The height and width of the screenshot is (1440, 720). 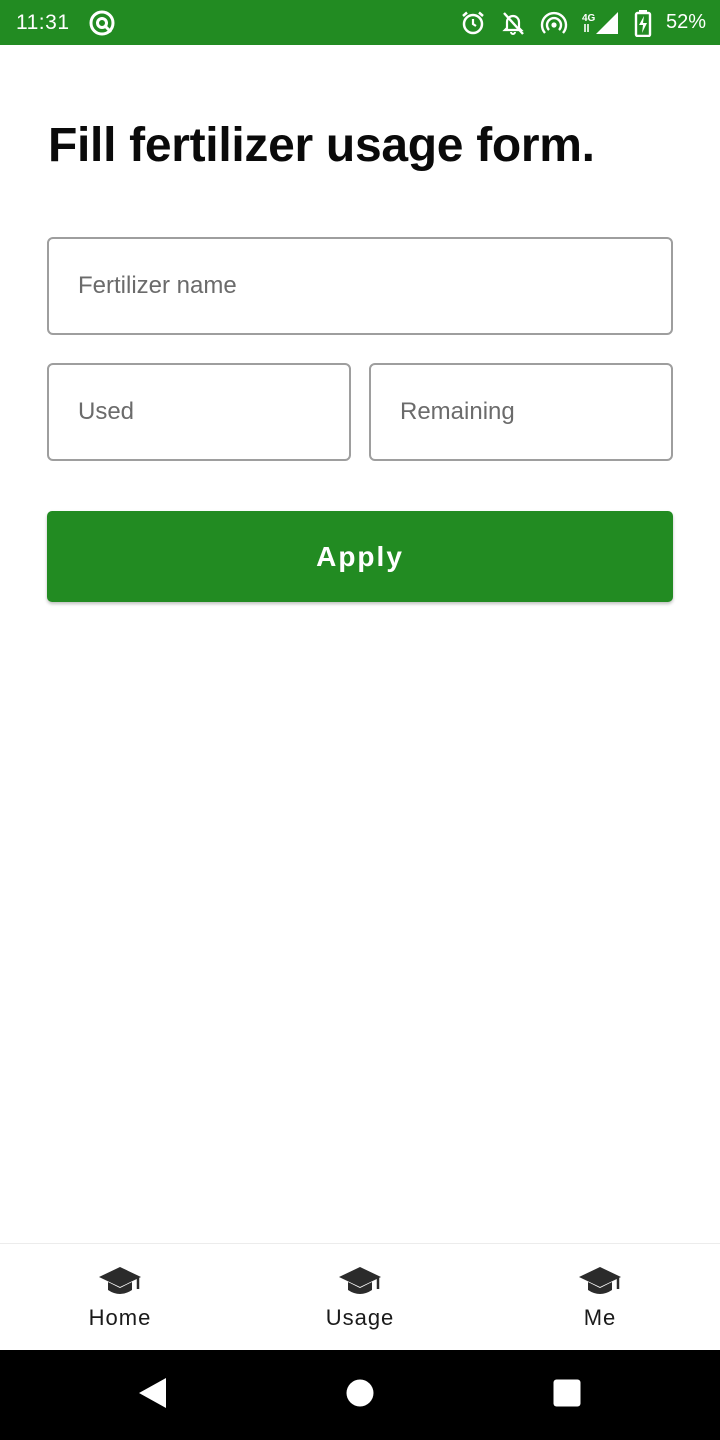 I want to click on nav-item-usage: Usage, so click(x=360, y=1297).